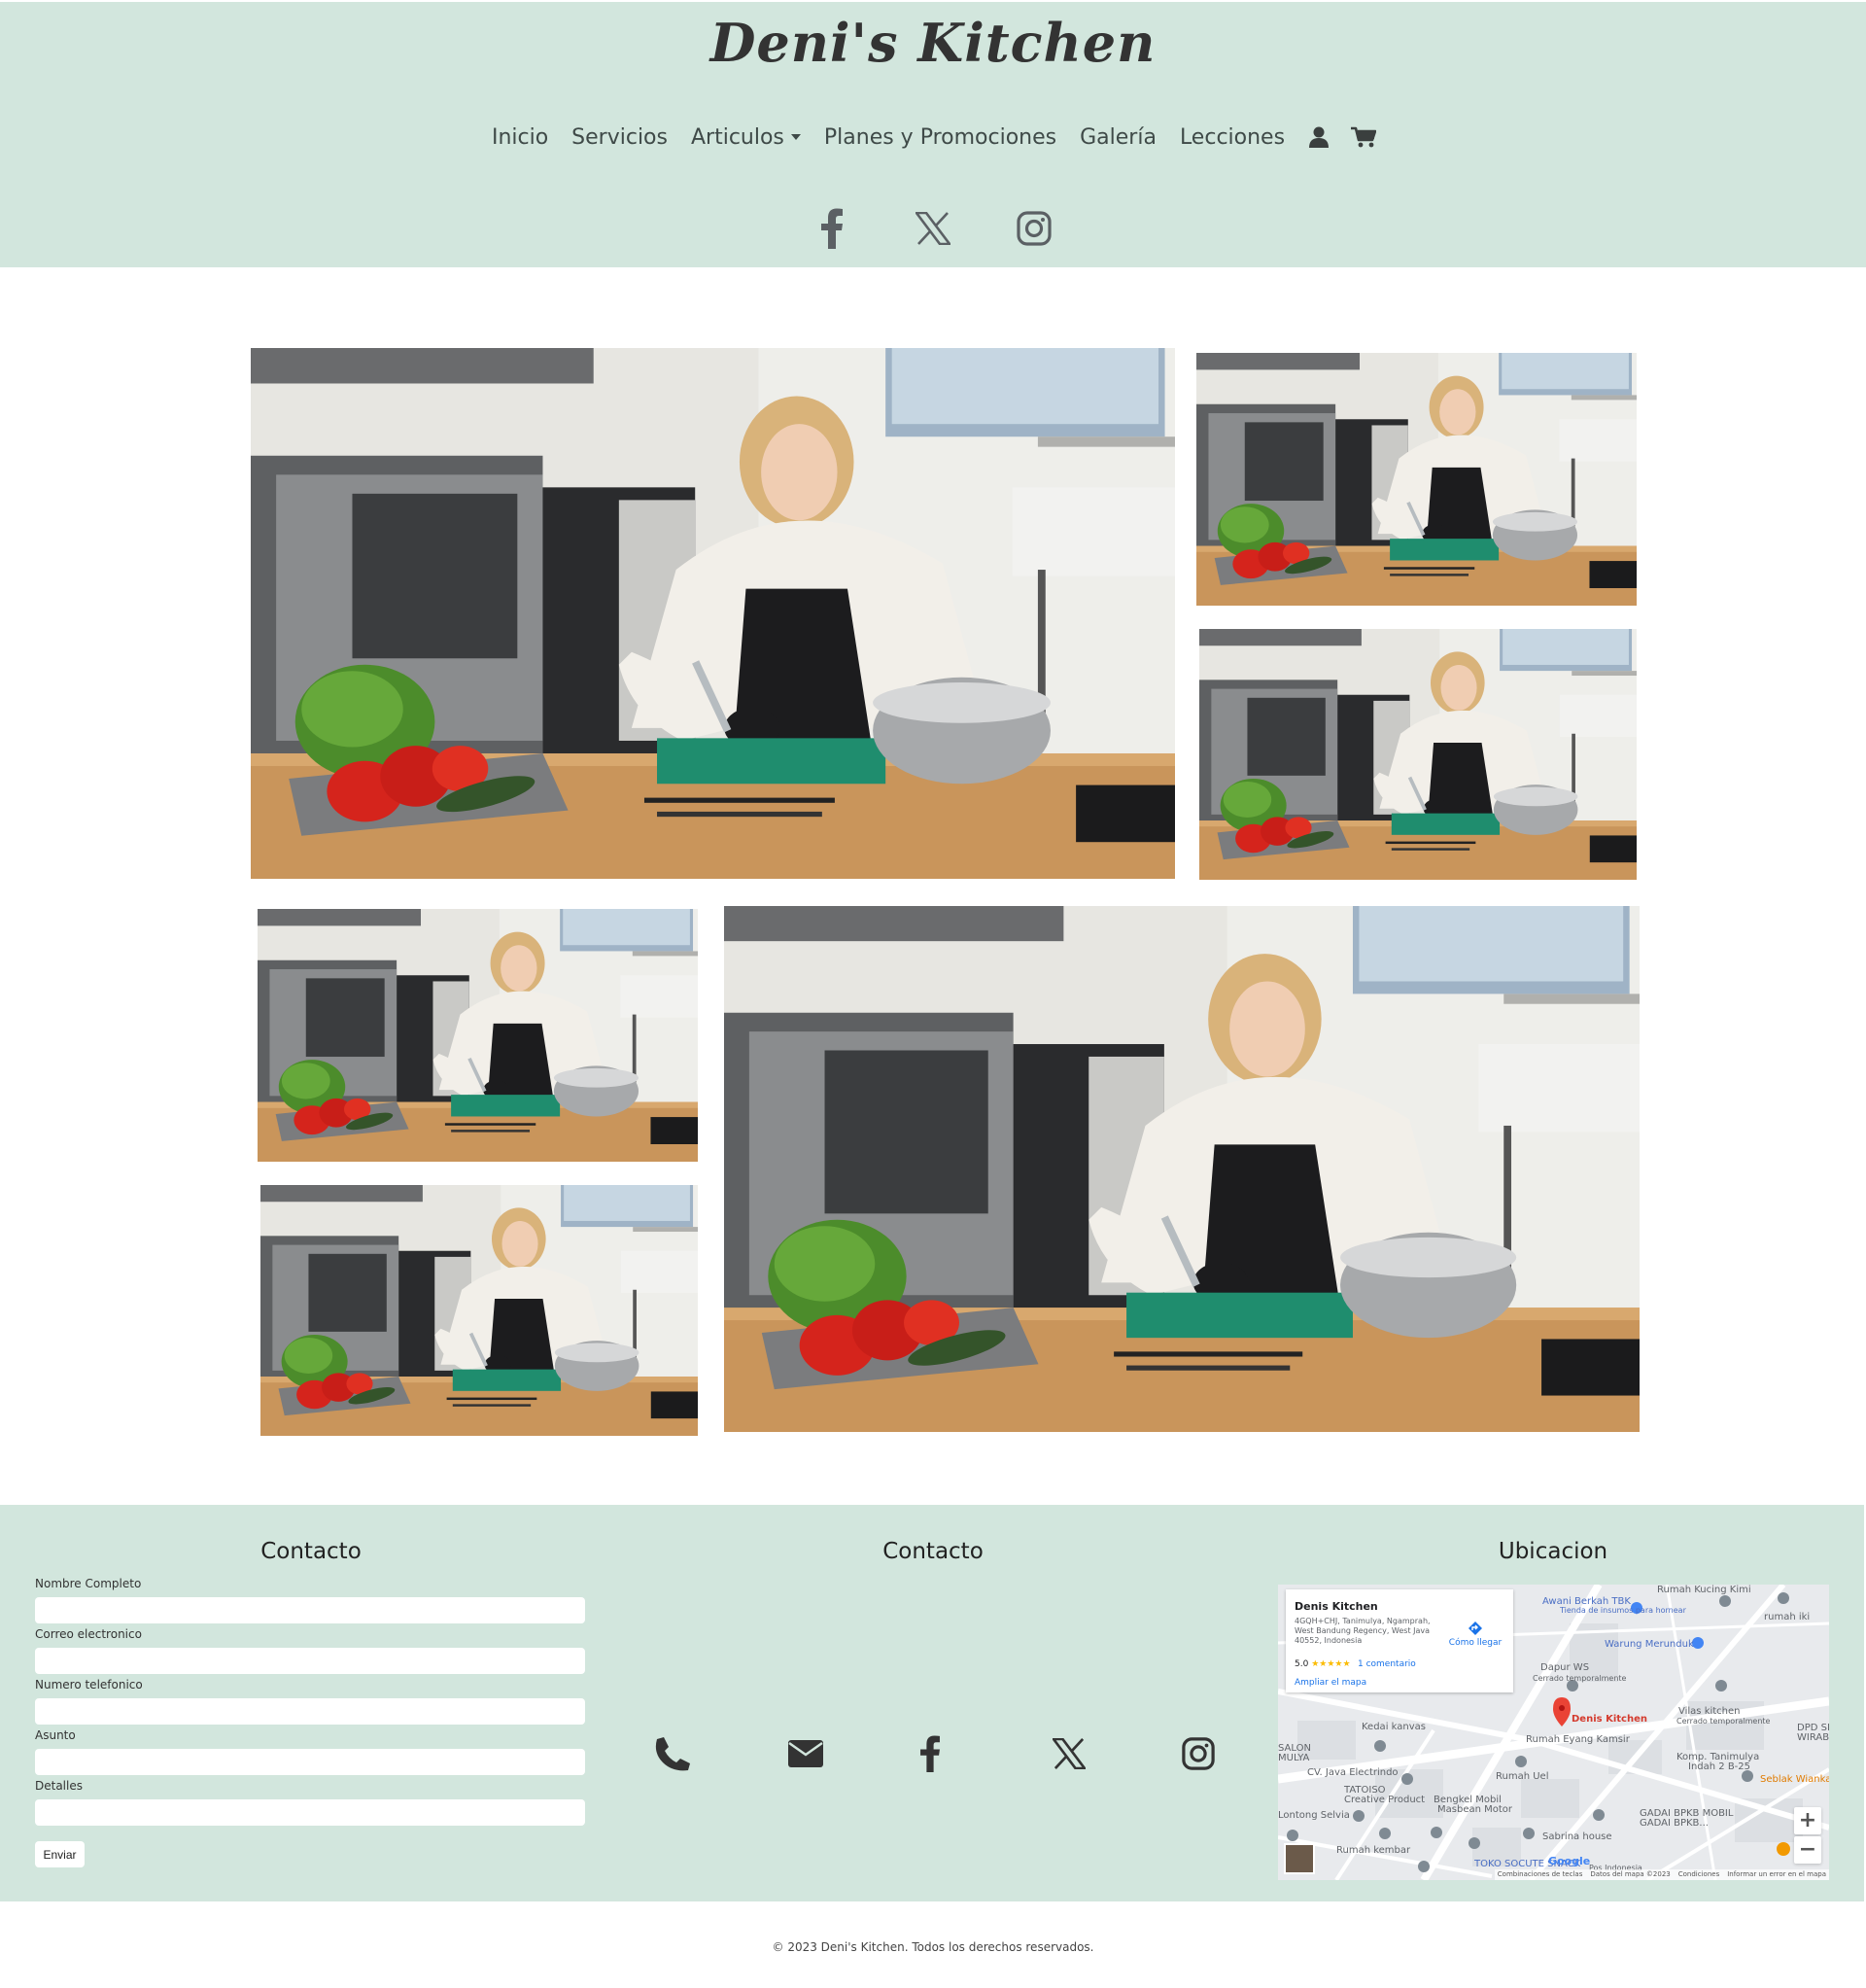 This screenshot has height=1988, width=1866. I want to click on directions-label: Cómo llegar, so click(1475, 1643).